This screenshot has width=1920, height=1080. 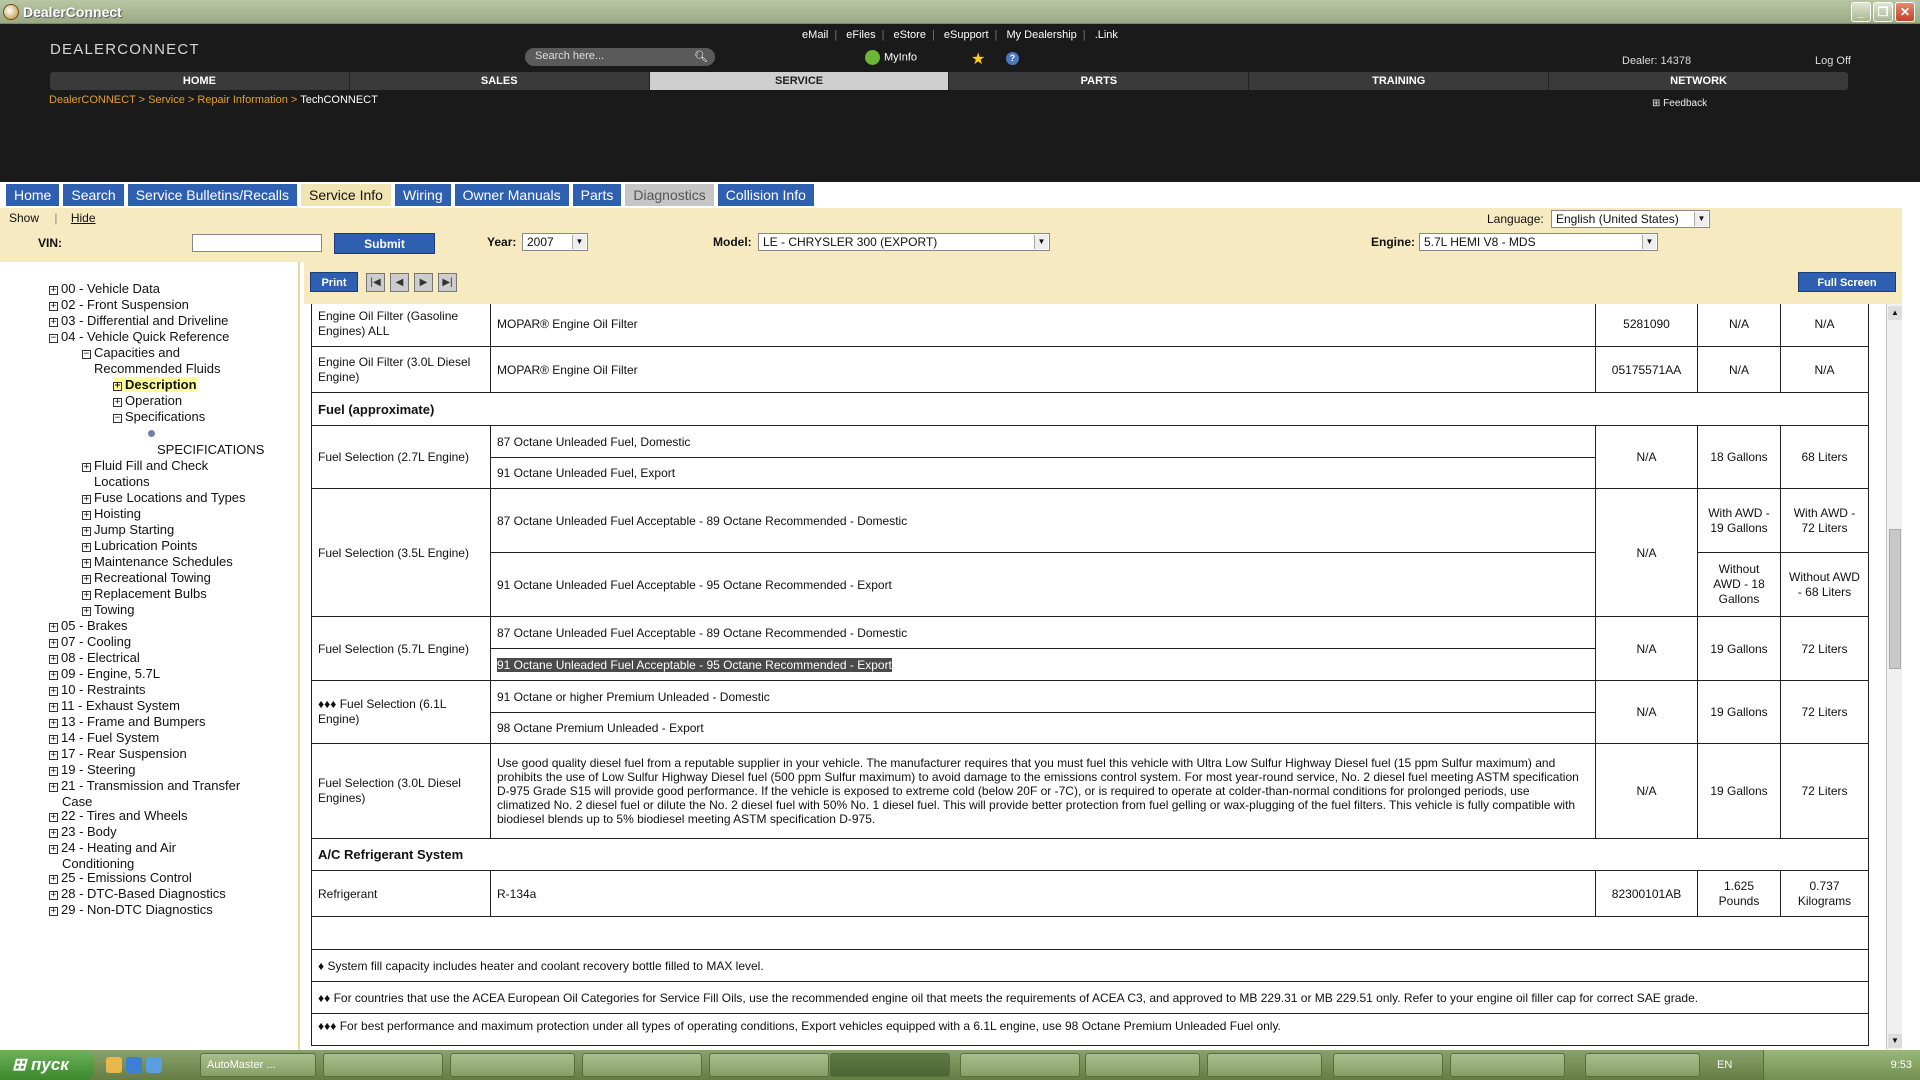 I want to click on tree-item: +23 - Body, so click(x=83, y=831).